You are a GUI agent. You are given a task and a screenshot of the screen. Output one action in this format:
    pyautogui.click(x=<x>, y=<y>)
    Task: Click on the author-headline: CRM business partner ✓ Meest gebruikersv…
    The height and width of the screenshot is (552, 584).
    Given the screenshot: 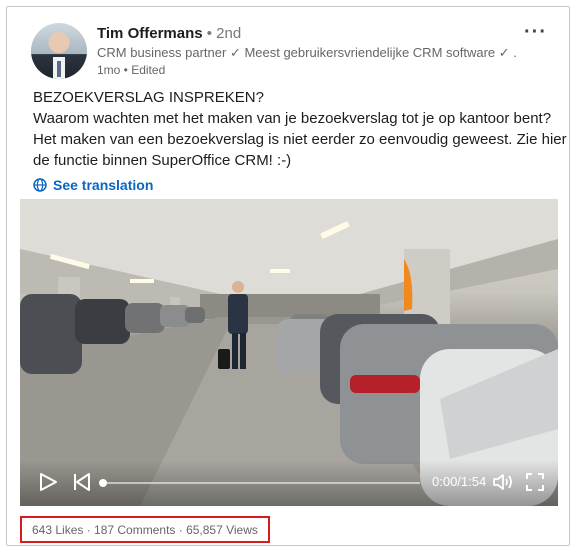 What is the action you would take?
    pyautogui.click(x=307, y=52)
    